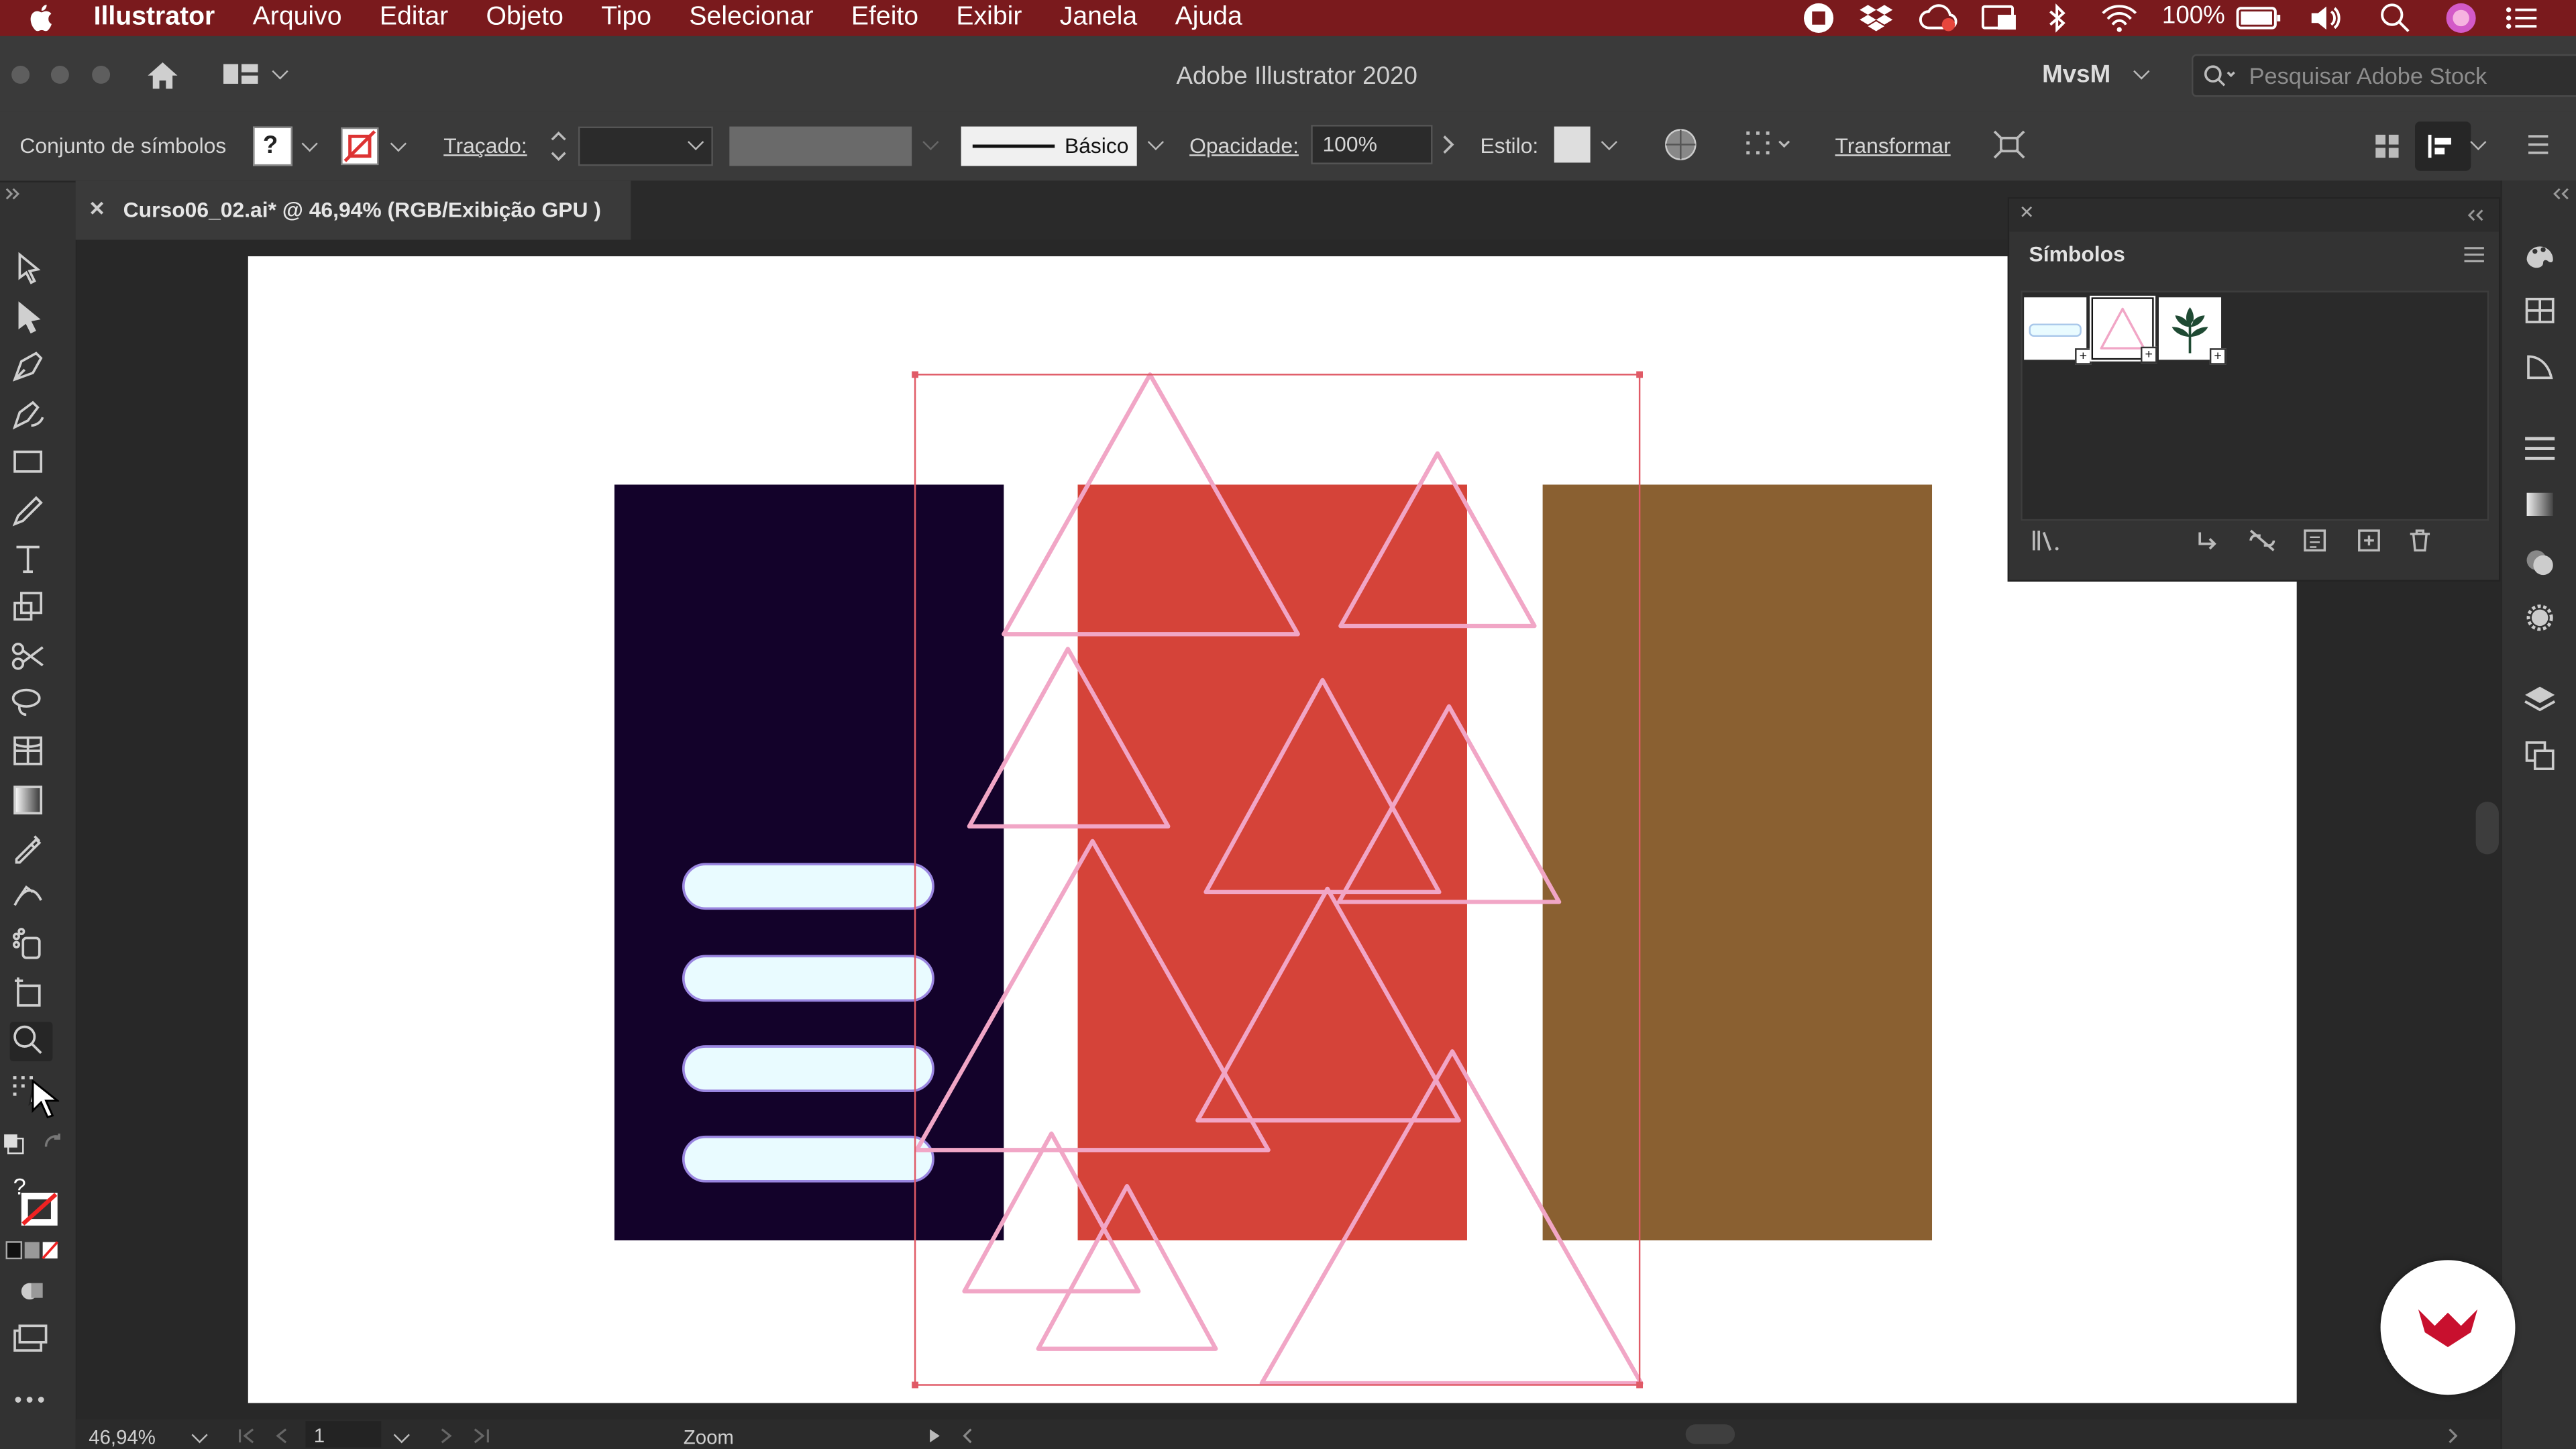  I want to click on panel-menu-icon, so click(2474, 254).